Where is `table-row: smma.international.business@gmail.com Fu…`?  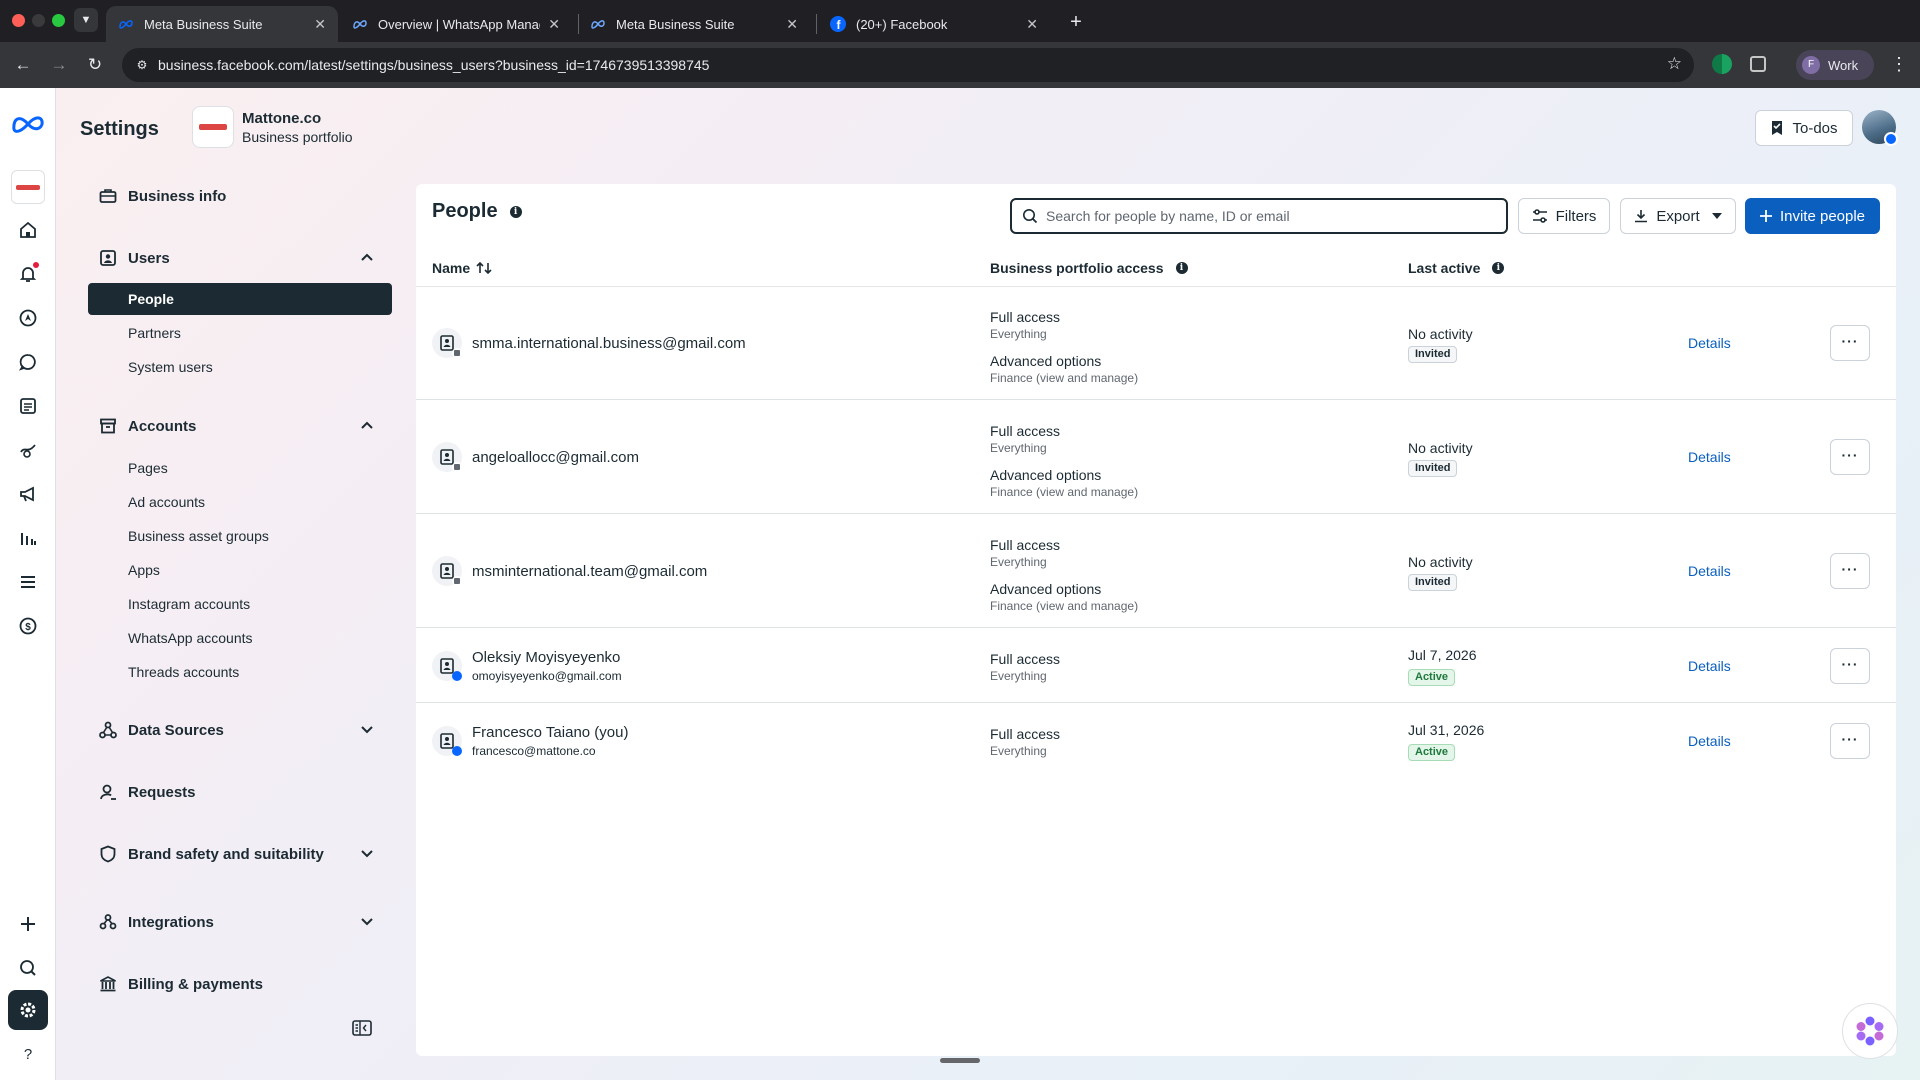 table-row: smma.international.business@gmail.com Fu… is located at coordinates (1156, 343).